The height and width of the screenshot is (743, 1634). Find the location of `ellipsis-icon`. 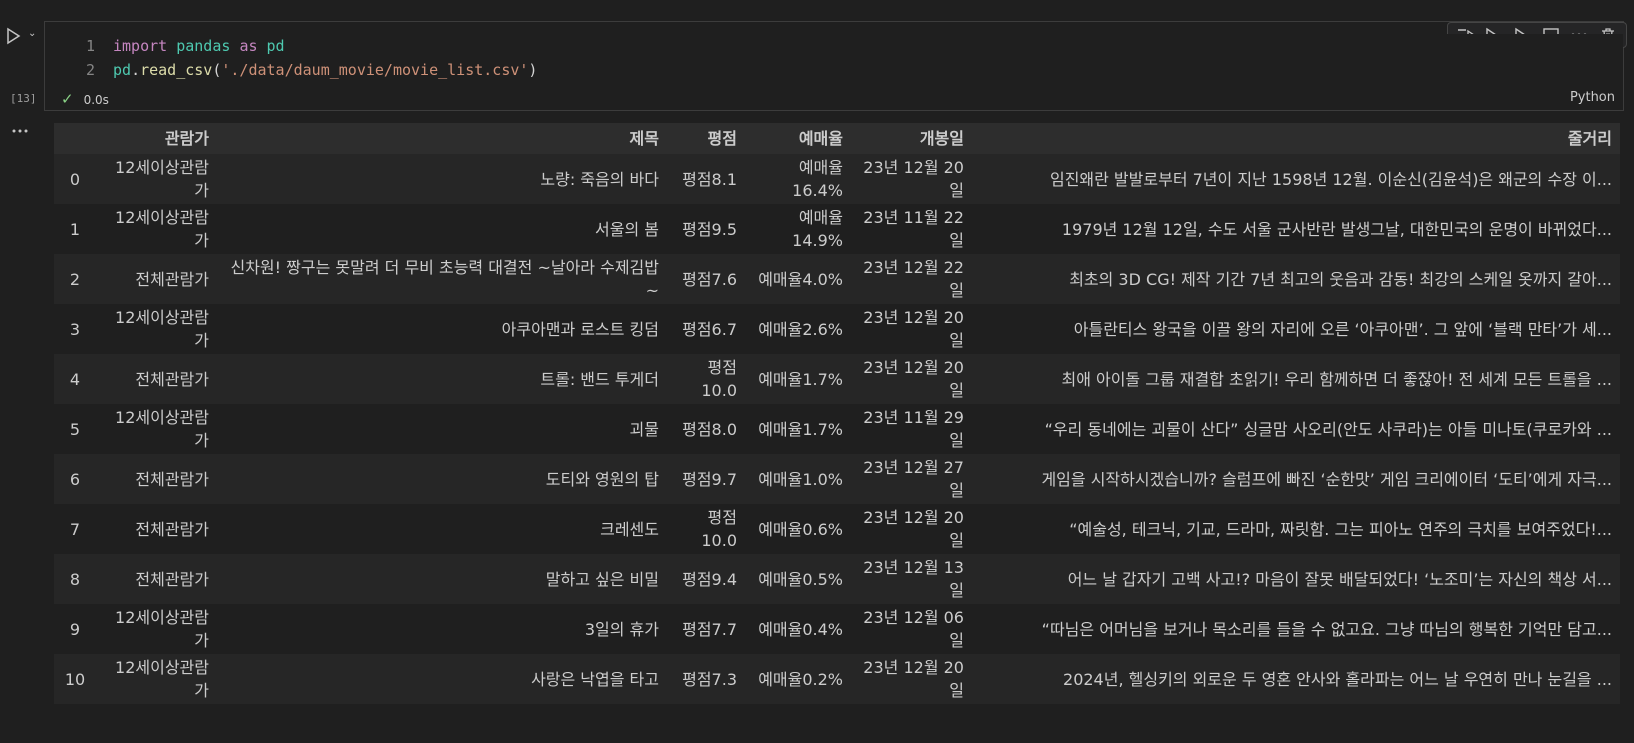

ellipsis-icon is located at coordinates (20, 131).